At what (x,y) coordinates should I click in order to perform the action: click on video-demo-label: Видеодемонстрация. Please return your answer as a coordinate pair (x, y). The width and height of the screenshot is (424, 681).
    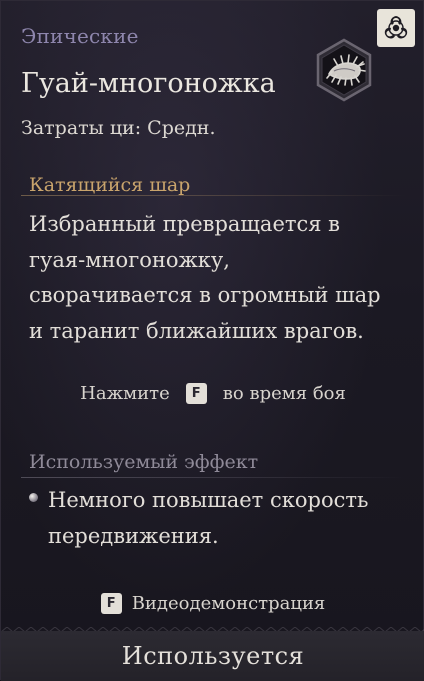
    Looking at the image, I should click on (228, 603).